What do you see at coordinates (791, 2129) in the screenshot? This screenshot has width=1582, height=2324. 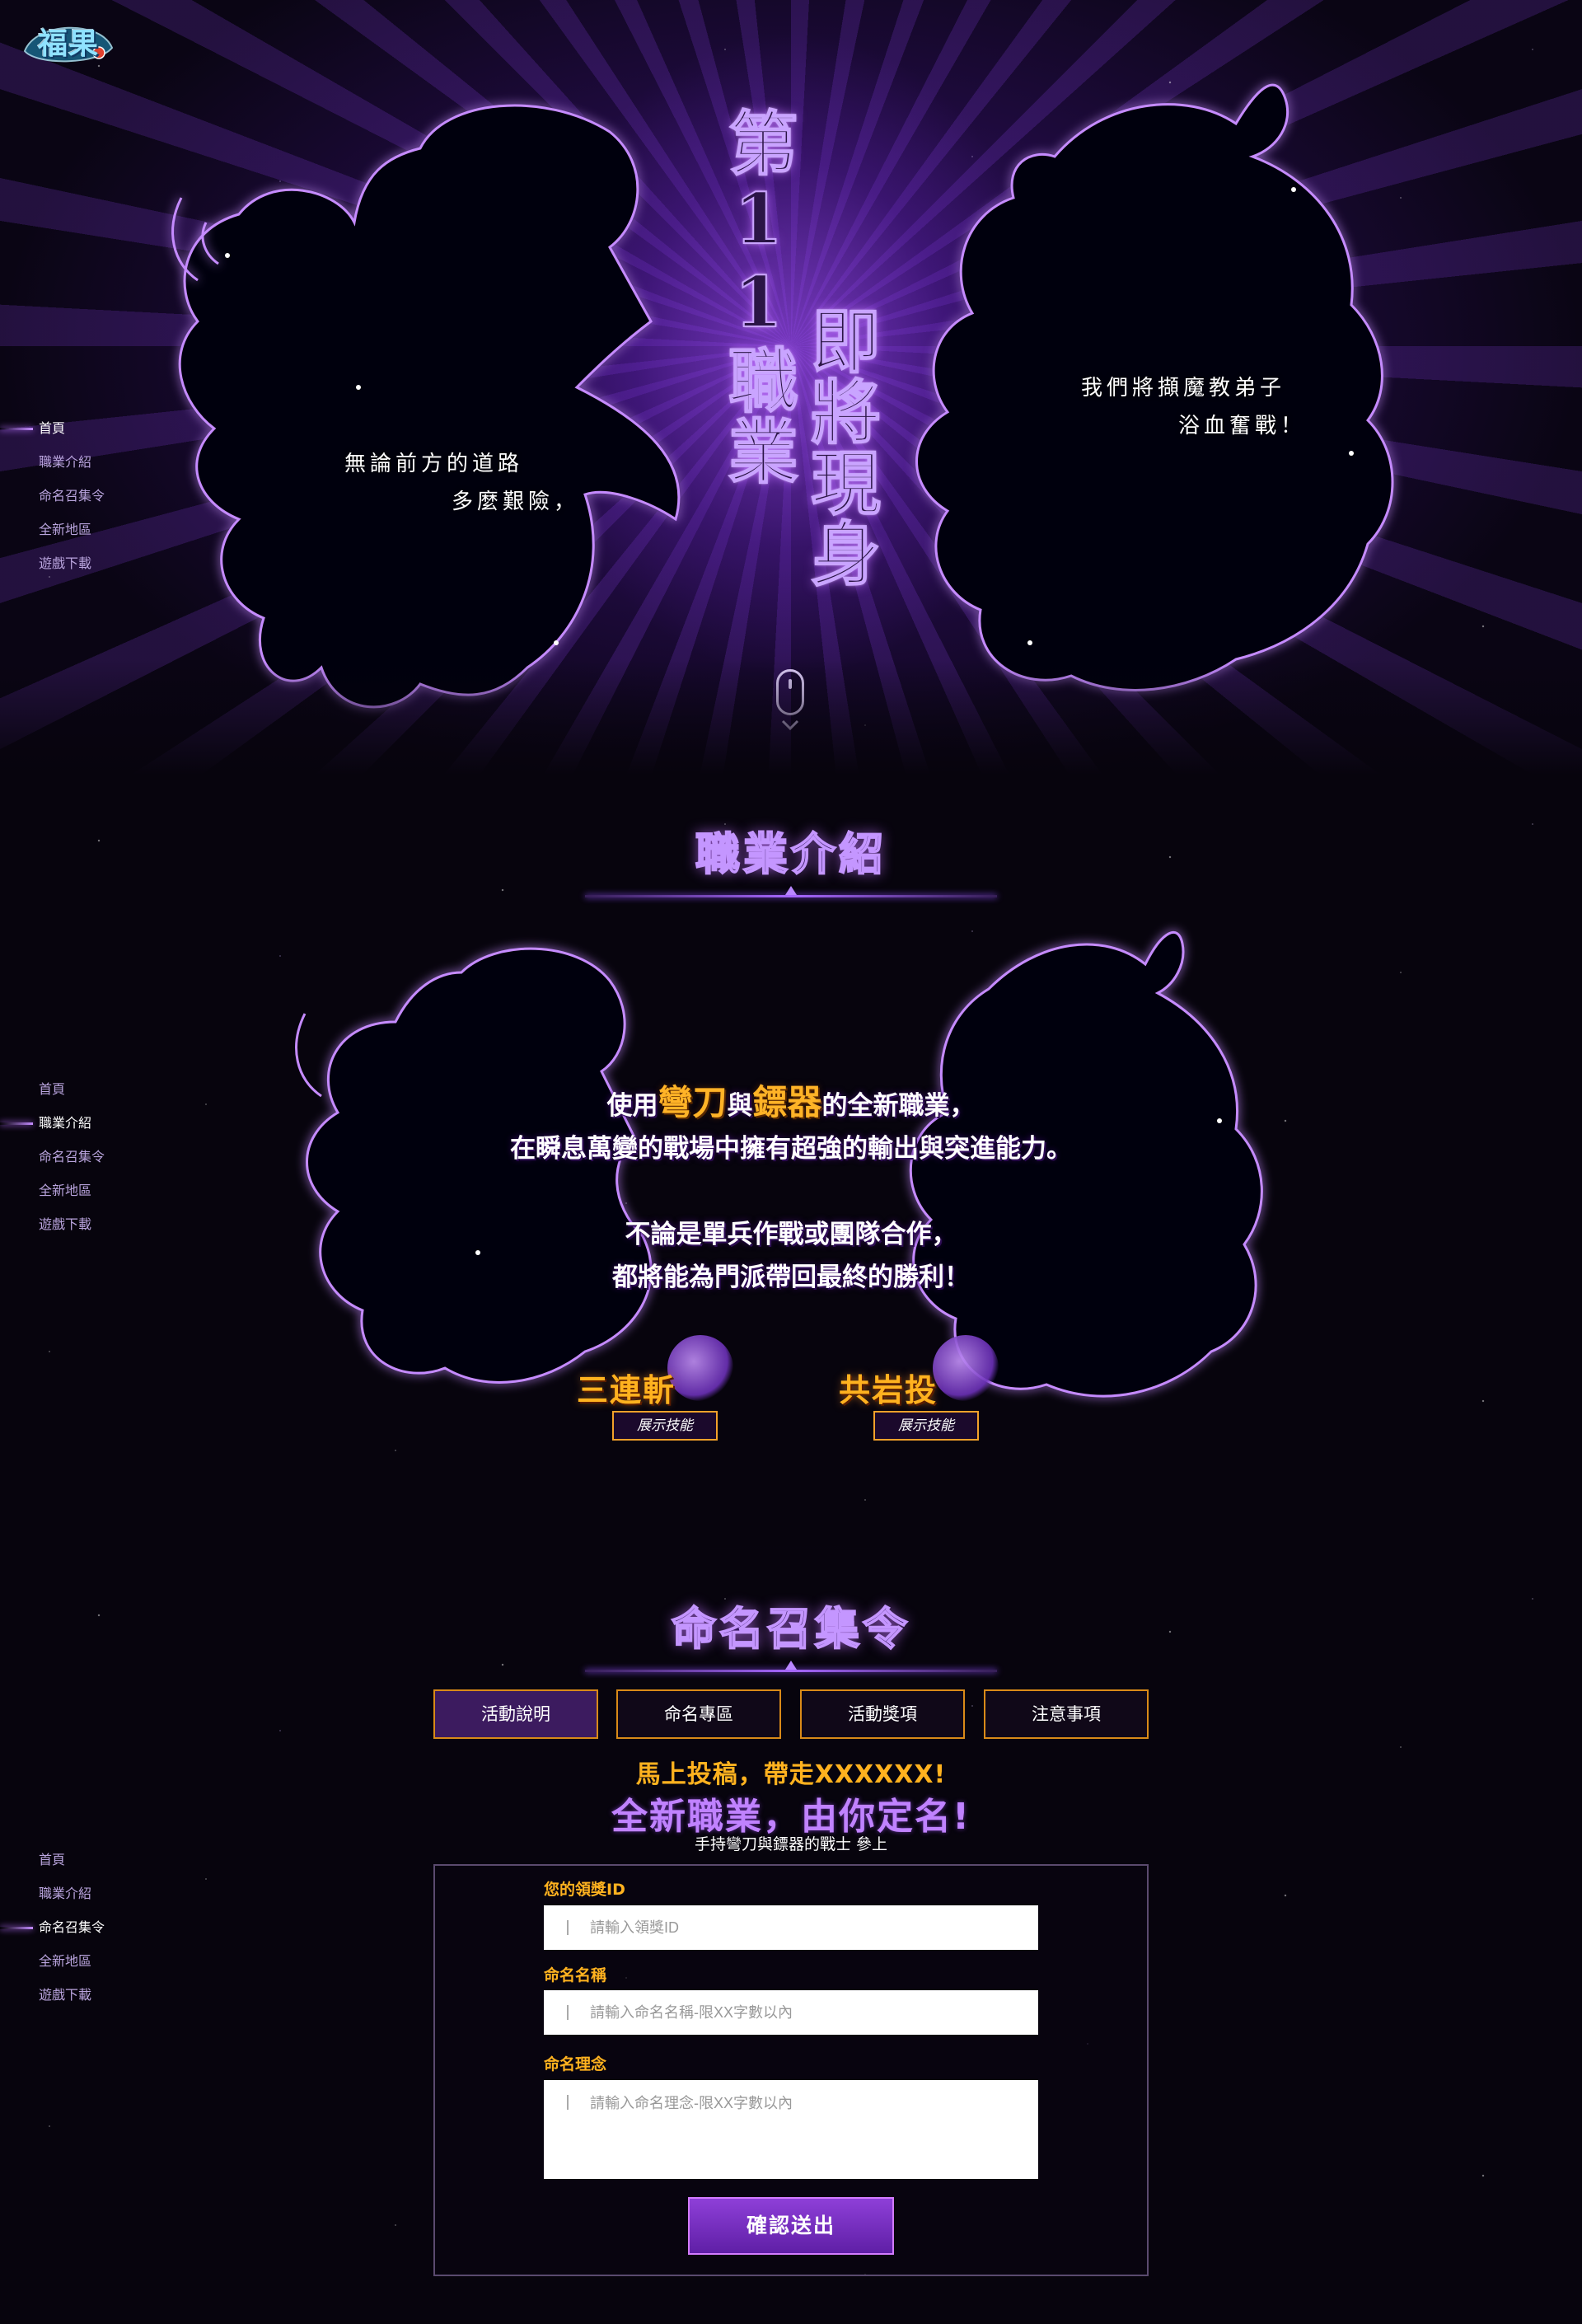 I see `naming-concept-textarea` at bounding box center [791, 2129].